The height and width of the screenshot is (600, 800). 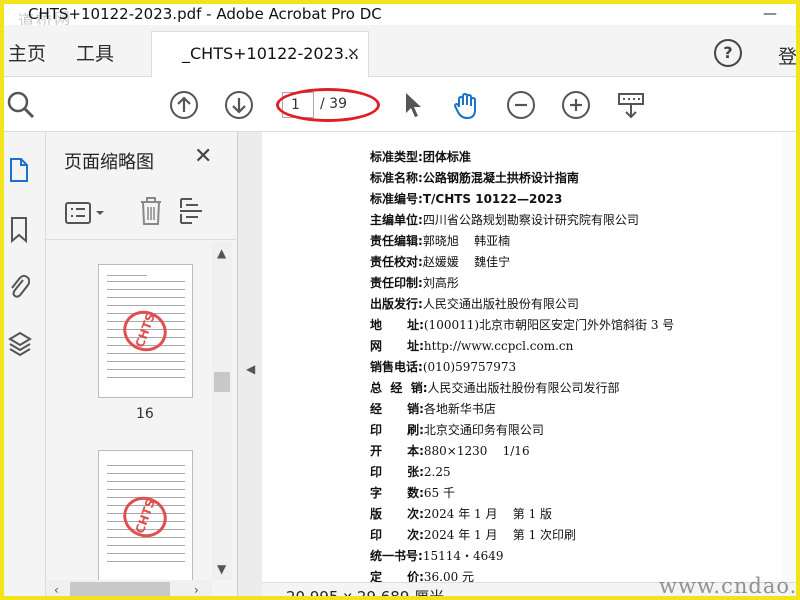 I want to click on layers-icon, so click(x=20, y=343).